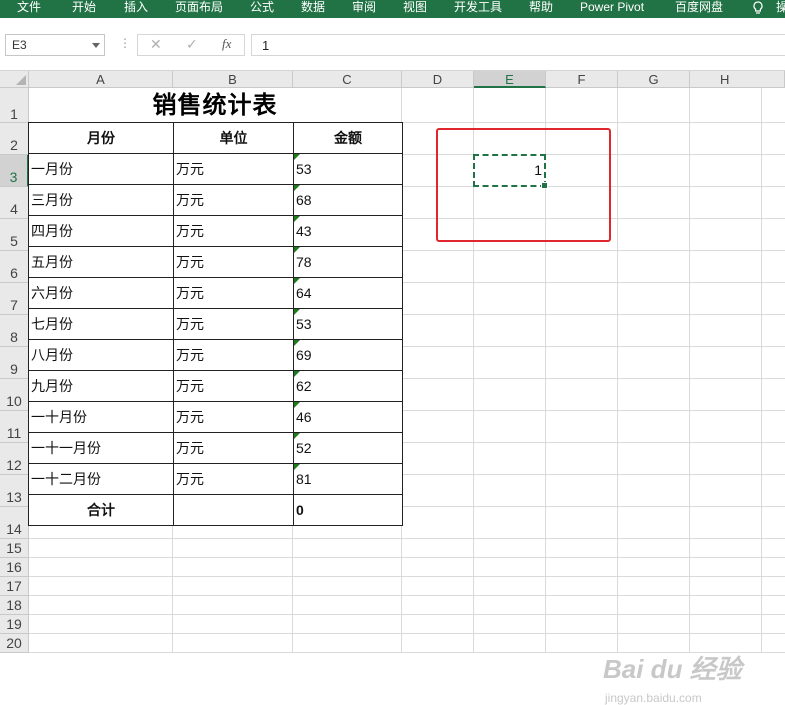 Image resolution: width=785 pixels, height=705 pixels. What do you see at coordinates (199, 9) in the screenshot?
I see `tab-page-layout: 页面布局` at bounding box center [199, 9].